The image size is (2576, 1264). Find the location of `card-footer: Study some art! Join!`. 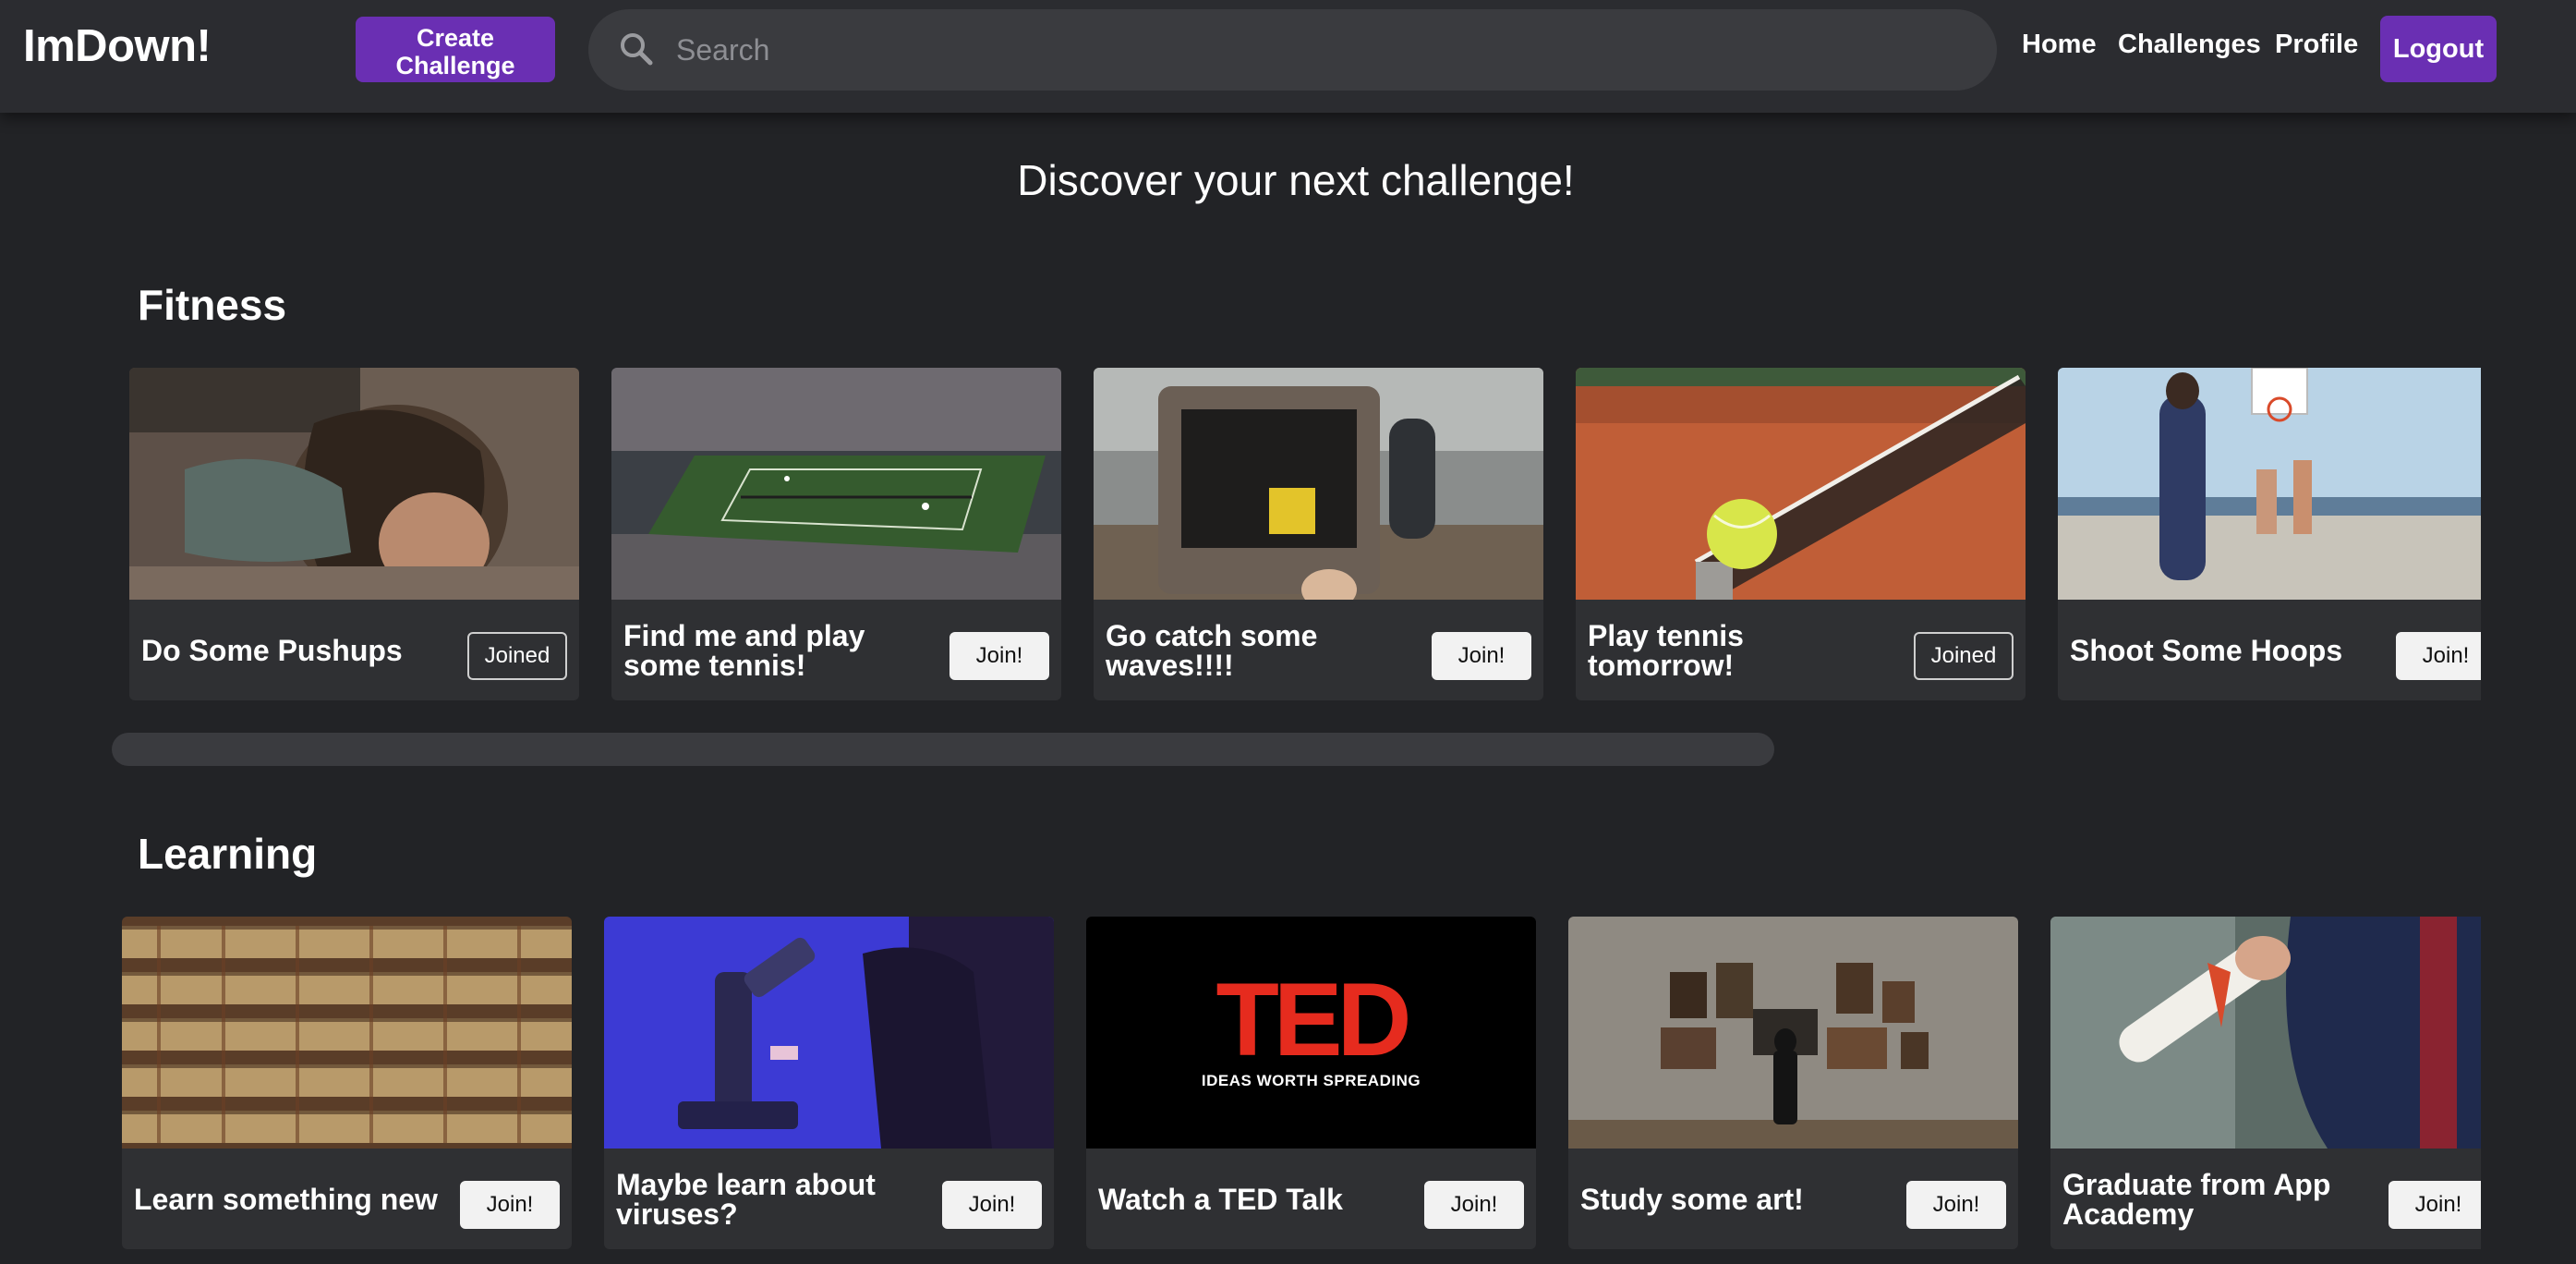

card-footer: Study some art! Join! is located at coordinates (1793, 1199).